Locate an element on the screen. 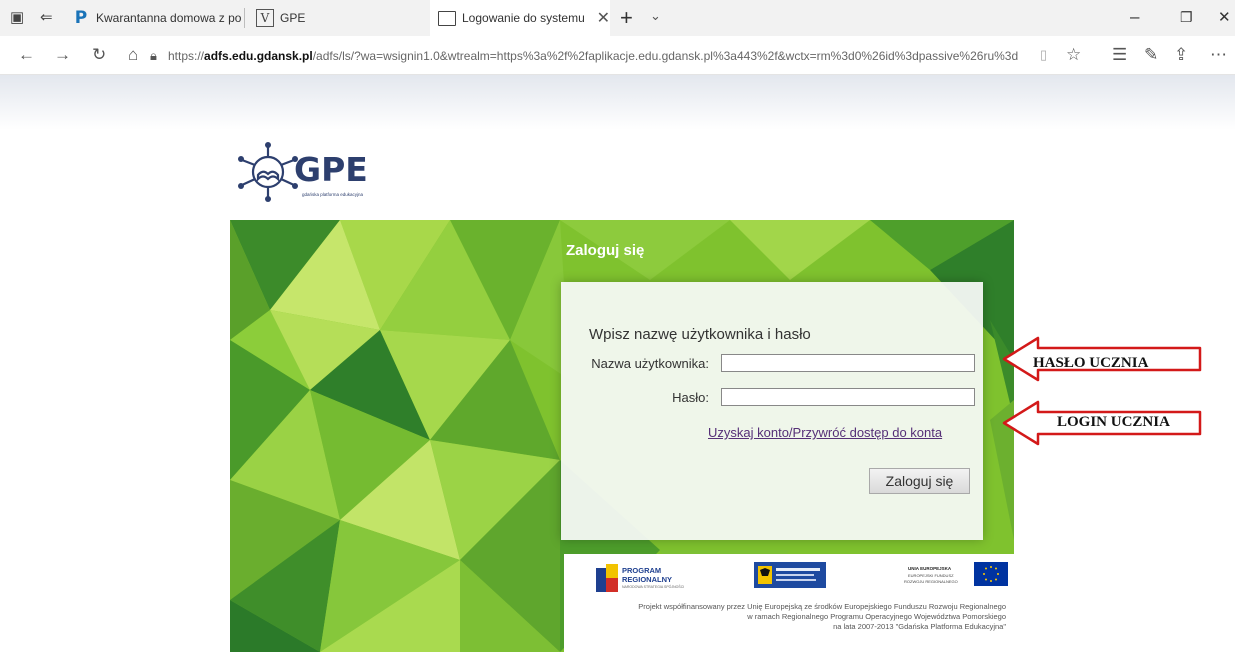  login-heading: Wpisz nazwę użytkownika i hasło is located at coordinates (700, 334).